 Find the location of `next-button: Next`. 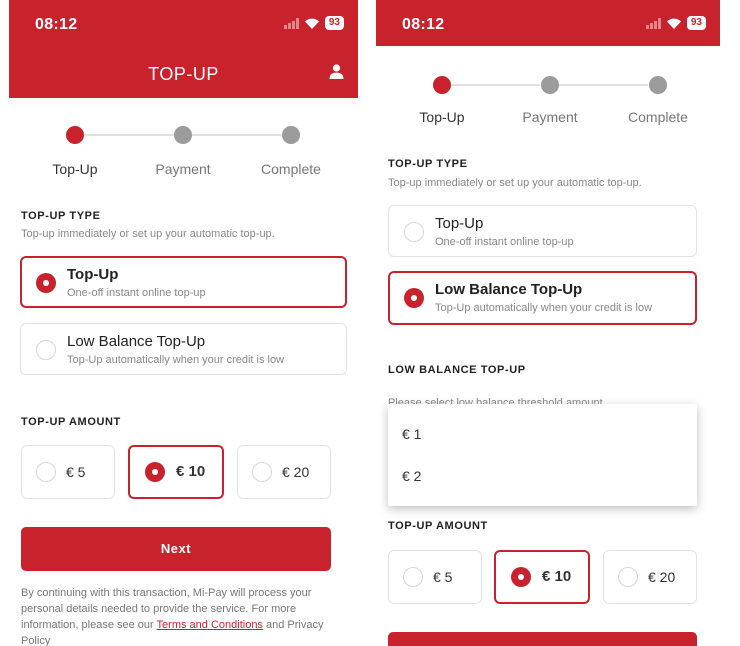

next-button: Next is located at coordinates (176, 549).